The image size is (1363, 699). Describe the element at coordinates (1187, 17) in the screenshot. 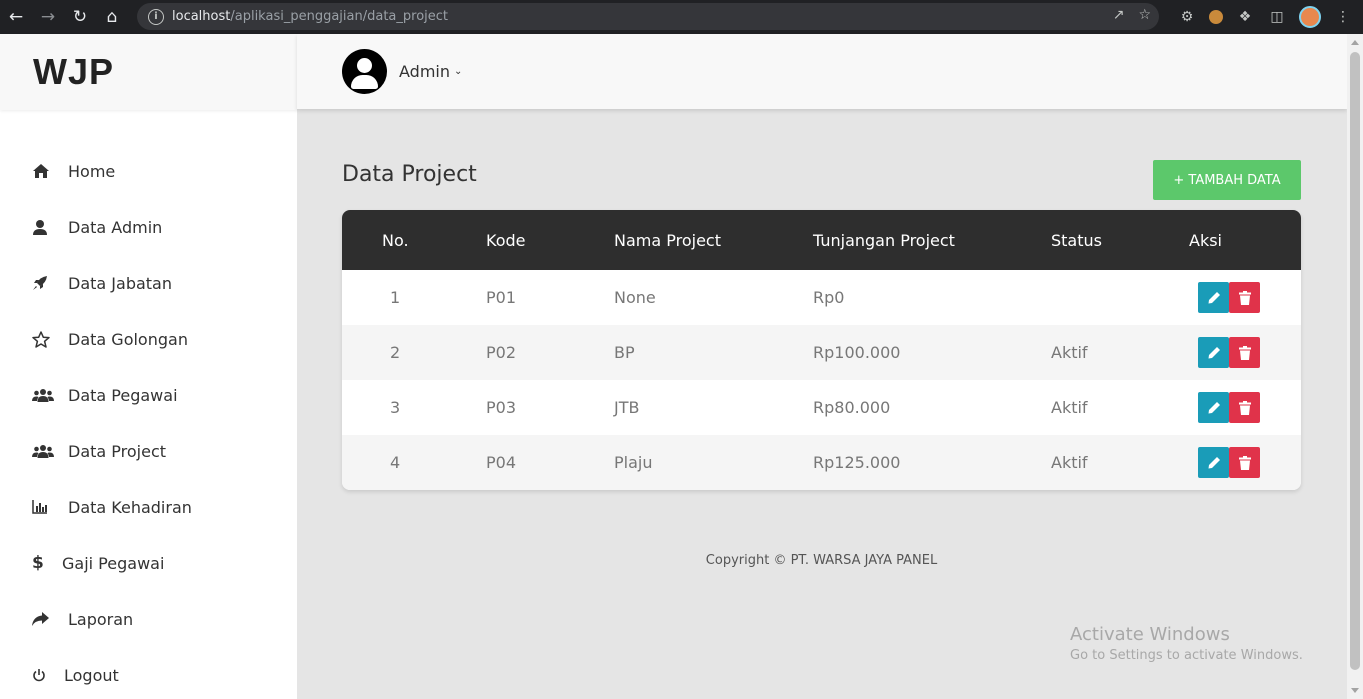

I see `extension-gear-icon: ⚙` at that location.